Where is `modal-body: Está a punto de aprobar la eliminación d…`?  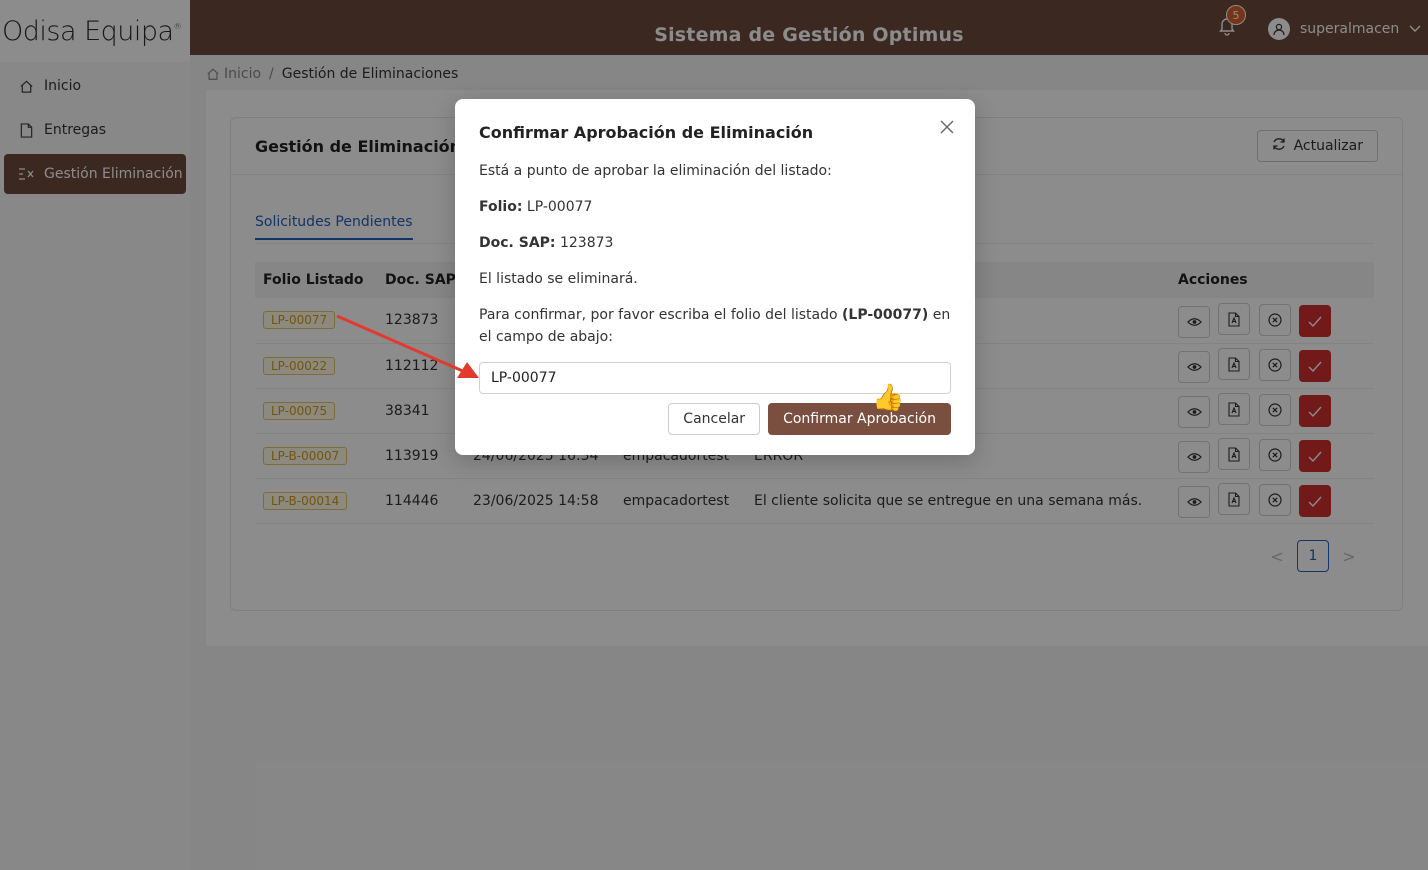
modal-body: Está a punto de aprobar la eliminación d… is located at coordinates (715, 277).